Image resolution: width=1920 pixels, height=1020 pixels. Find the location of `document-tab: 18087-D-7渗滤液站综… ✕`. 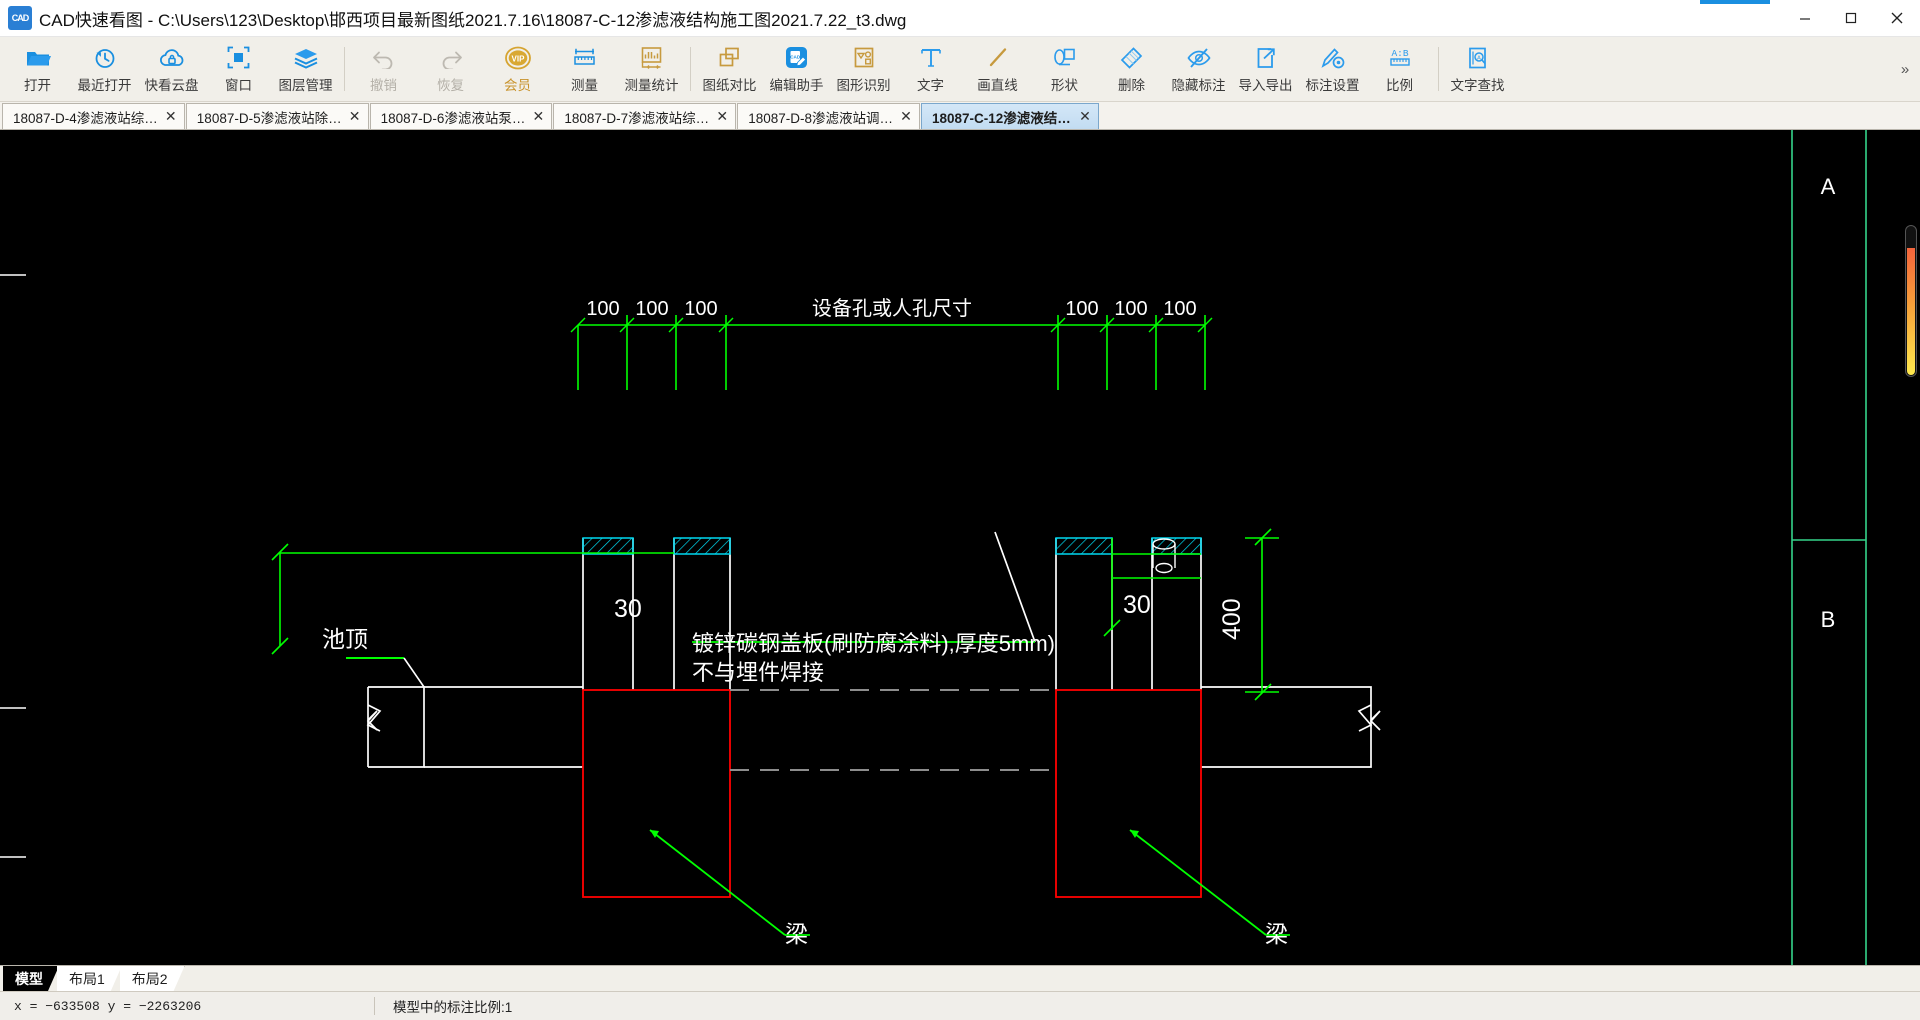

document-tab: 18087-D-7渗滤液站综… ✕ is located at coordinates (645, 116).